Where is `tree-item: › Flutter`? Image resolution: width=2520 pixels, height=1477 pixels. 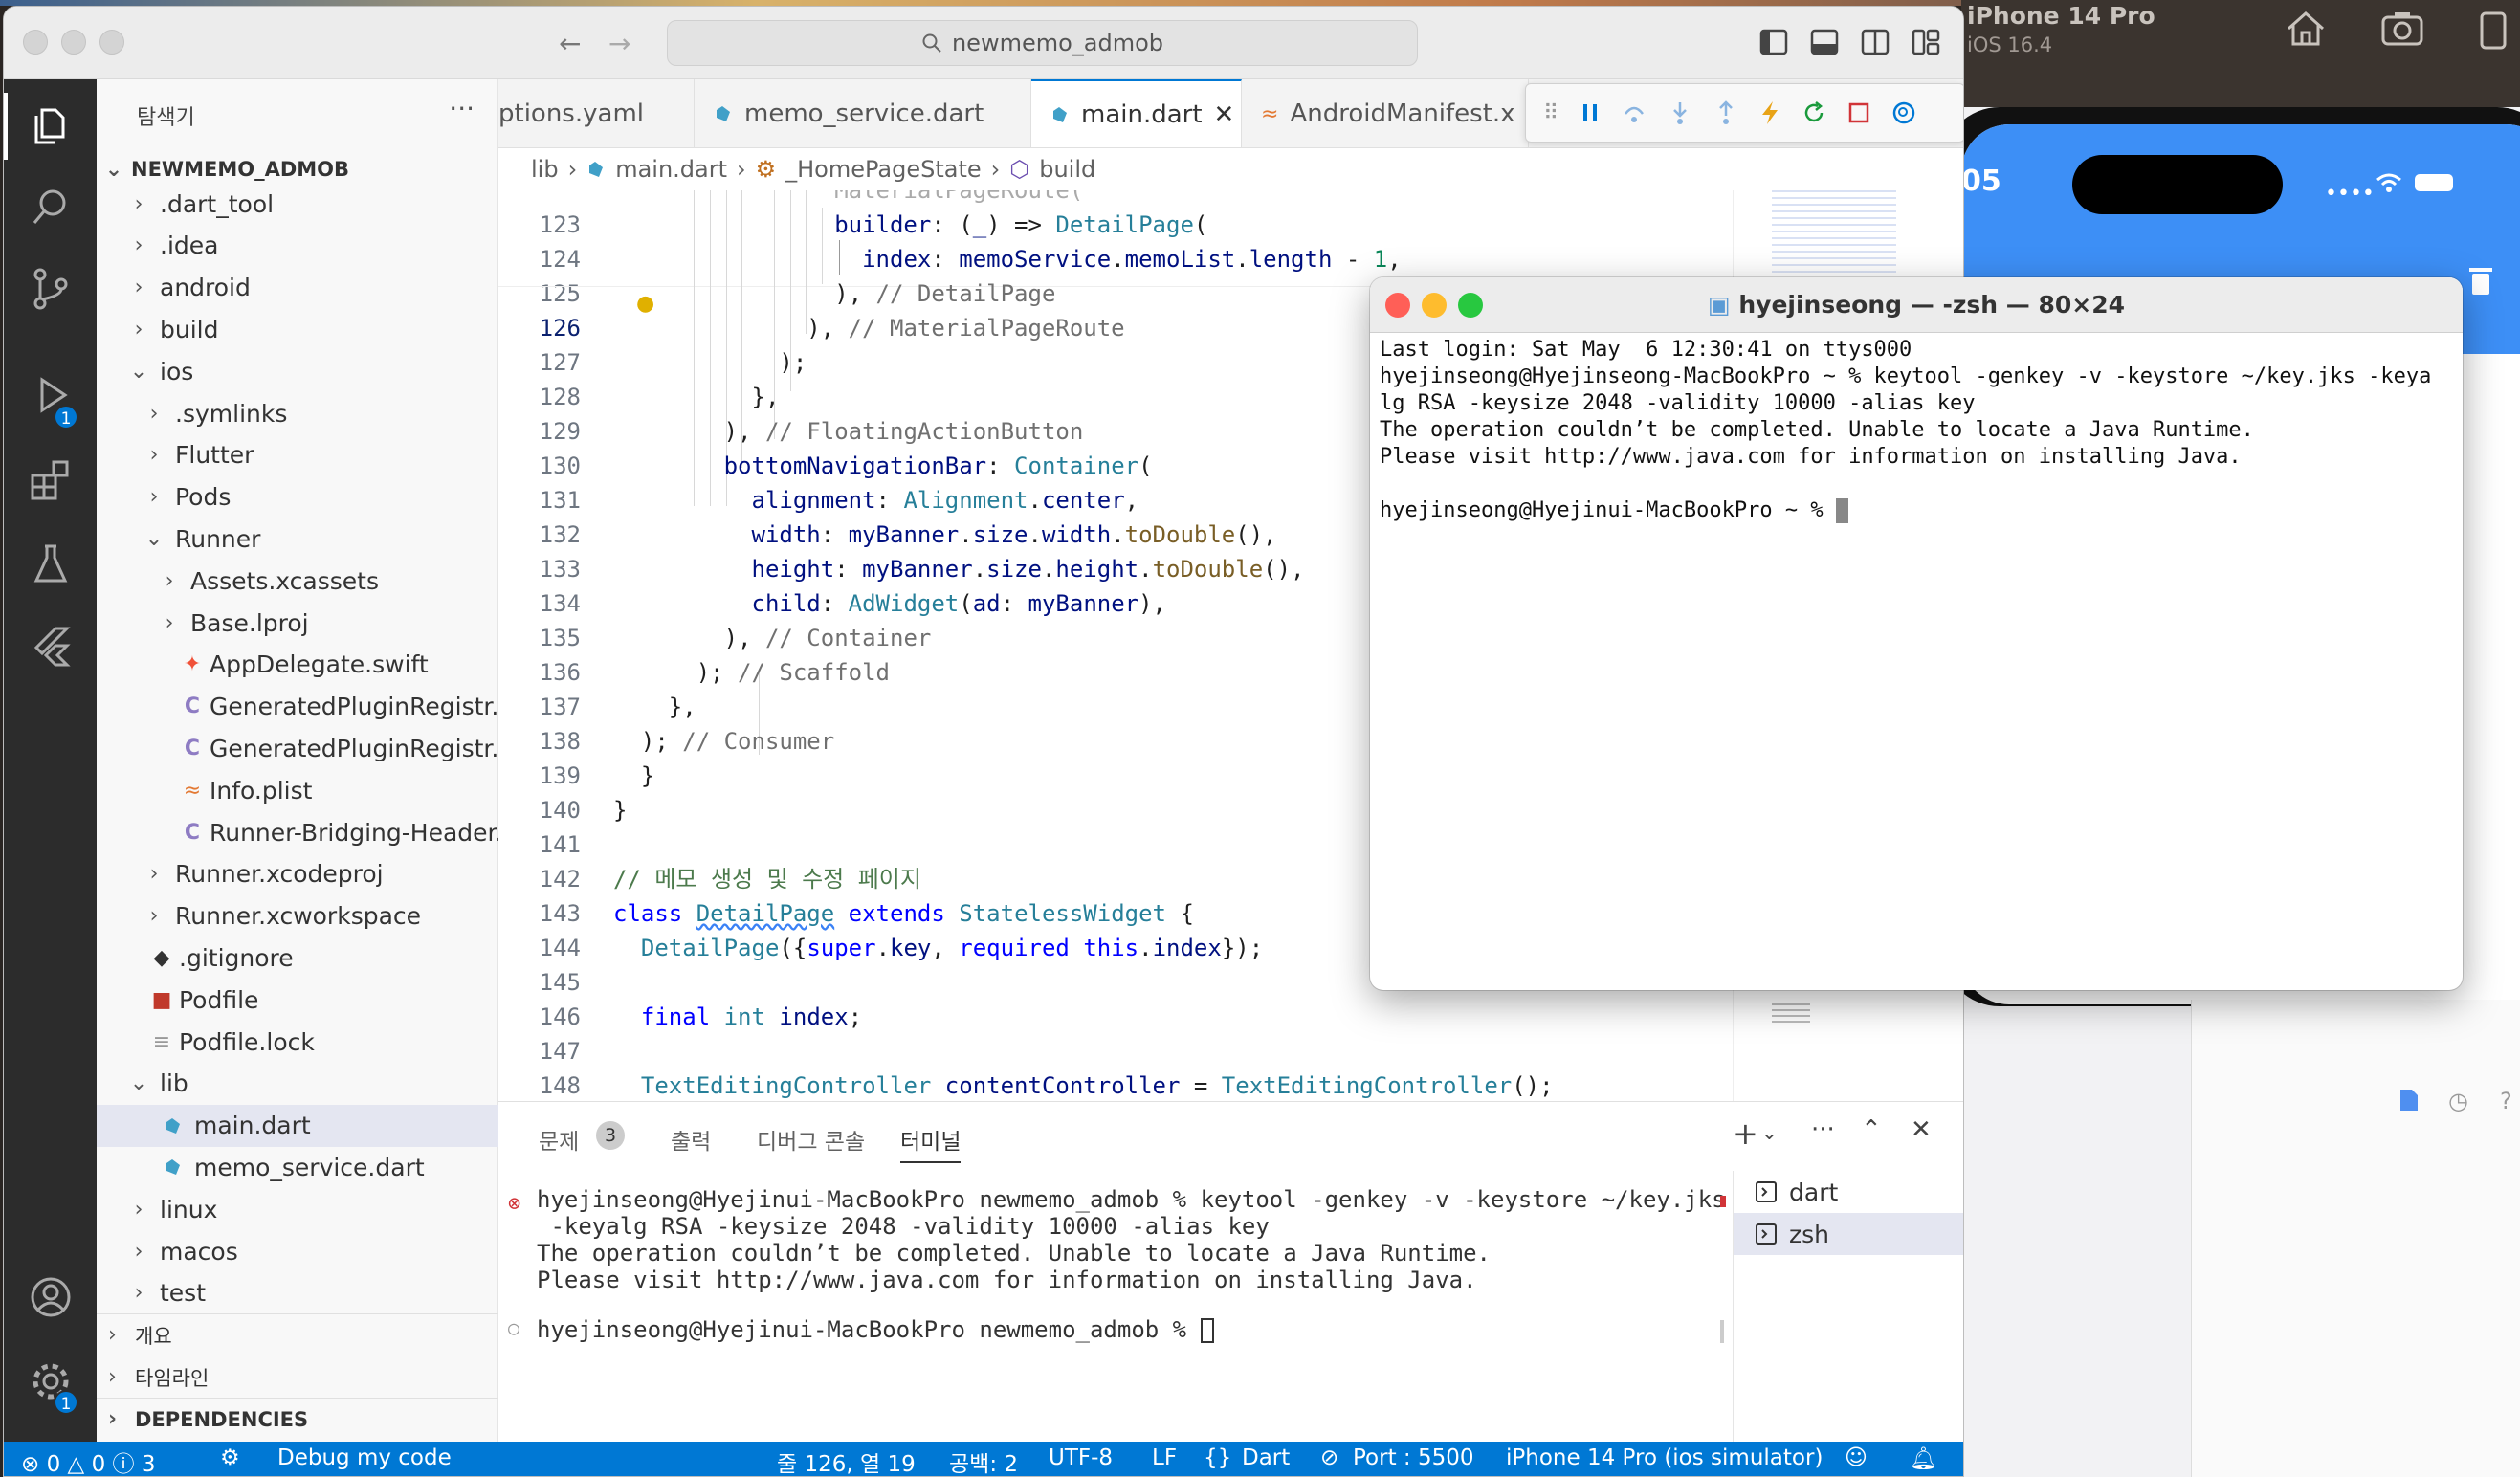 tree-item: › Flutter is located at coordinates (298, 455).